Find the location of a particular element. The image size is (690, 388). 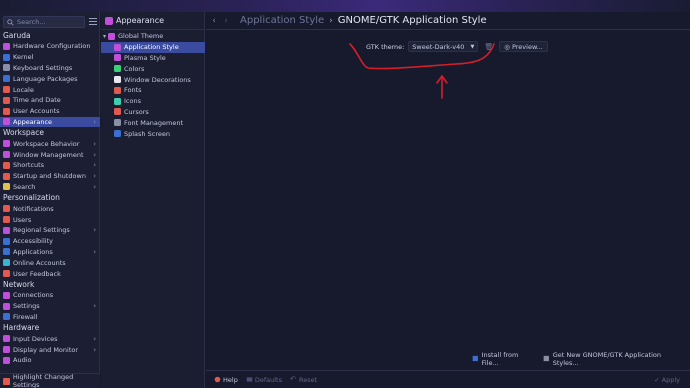

bottom-bar: Help Defaults ↶ Reset ✓ Apply is located at coordinates (448, 379).